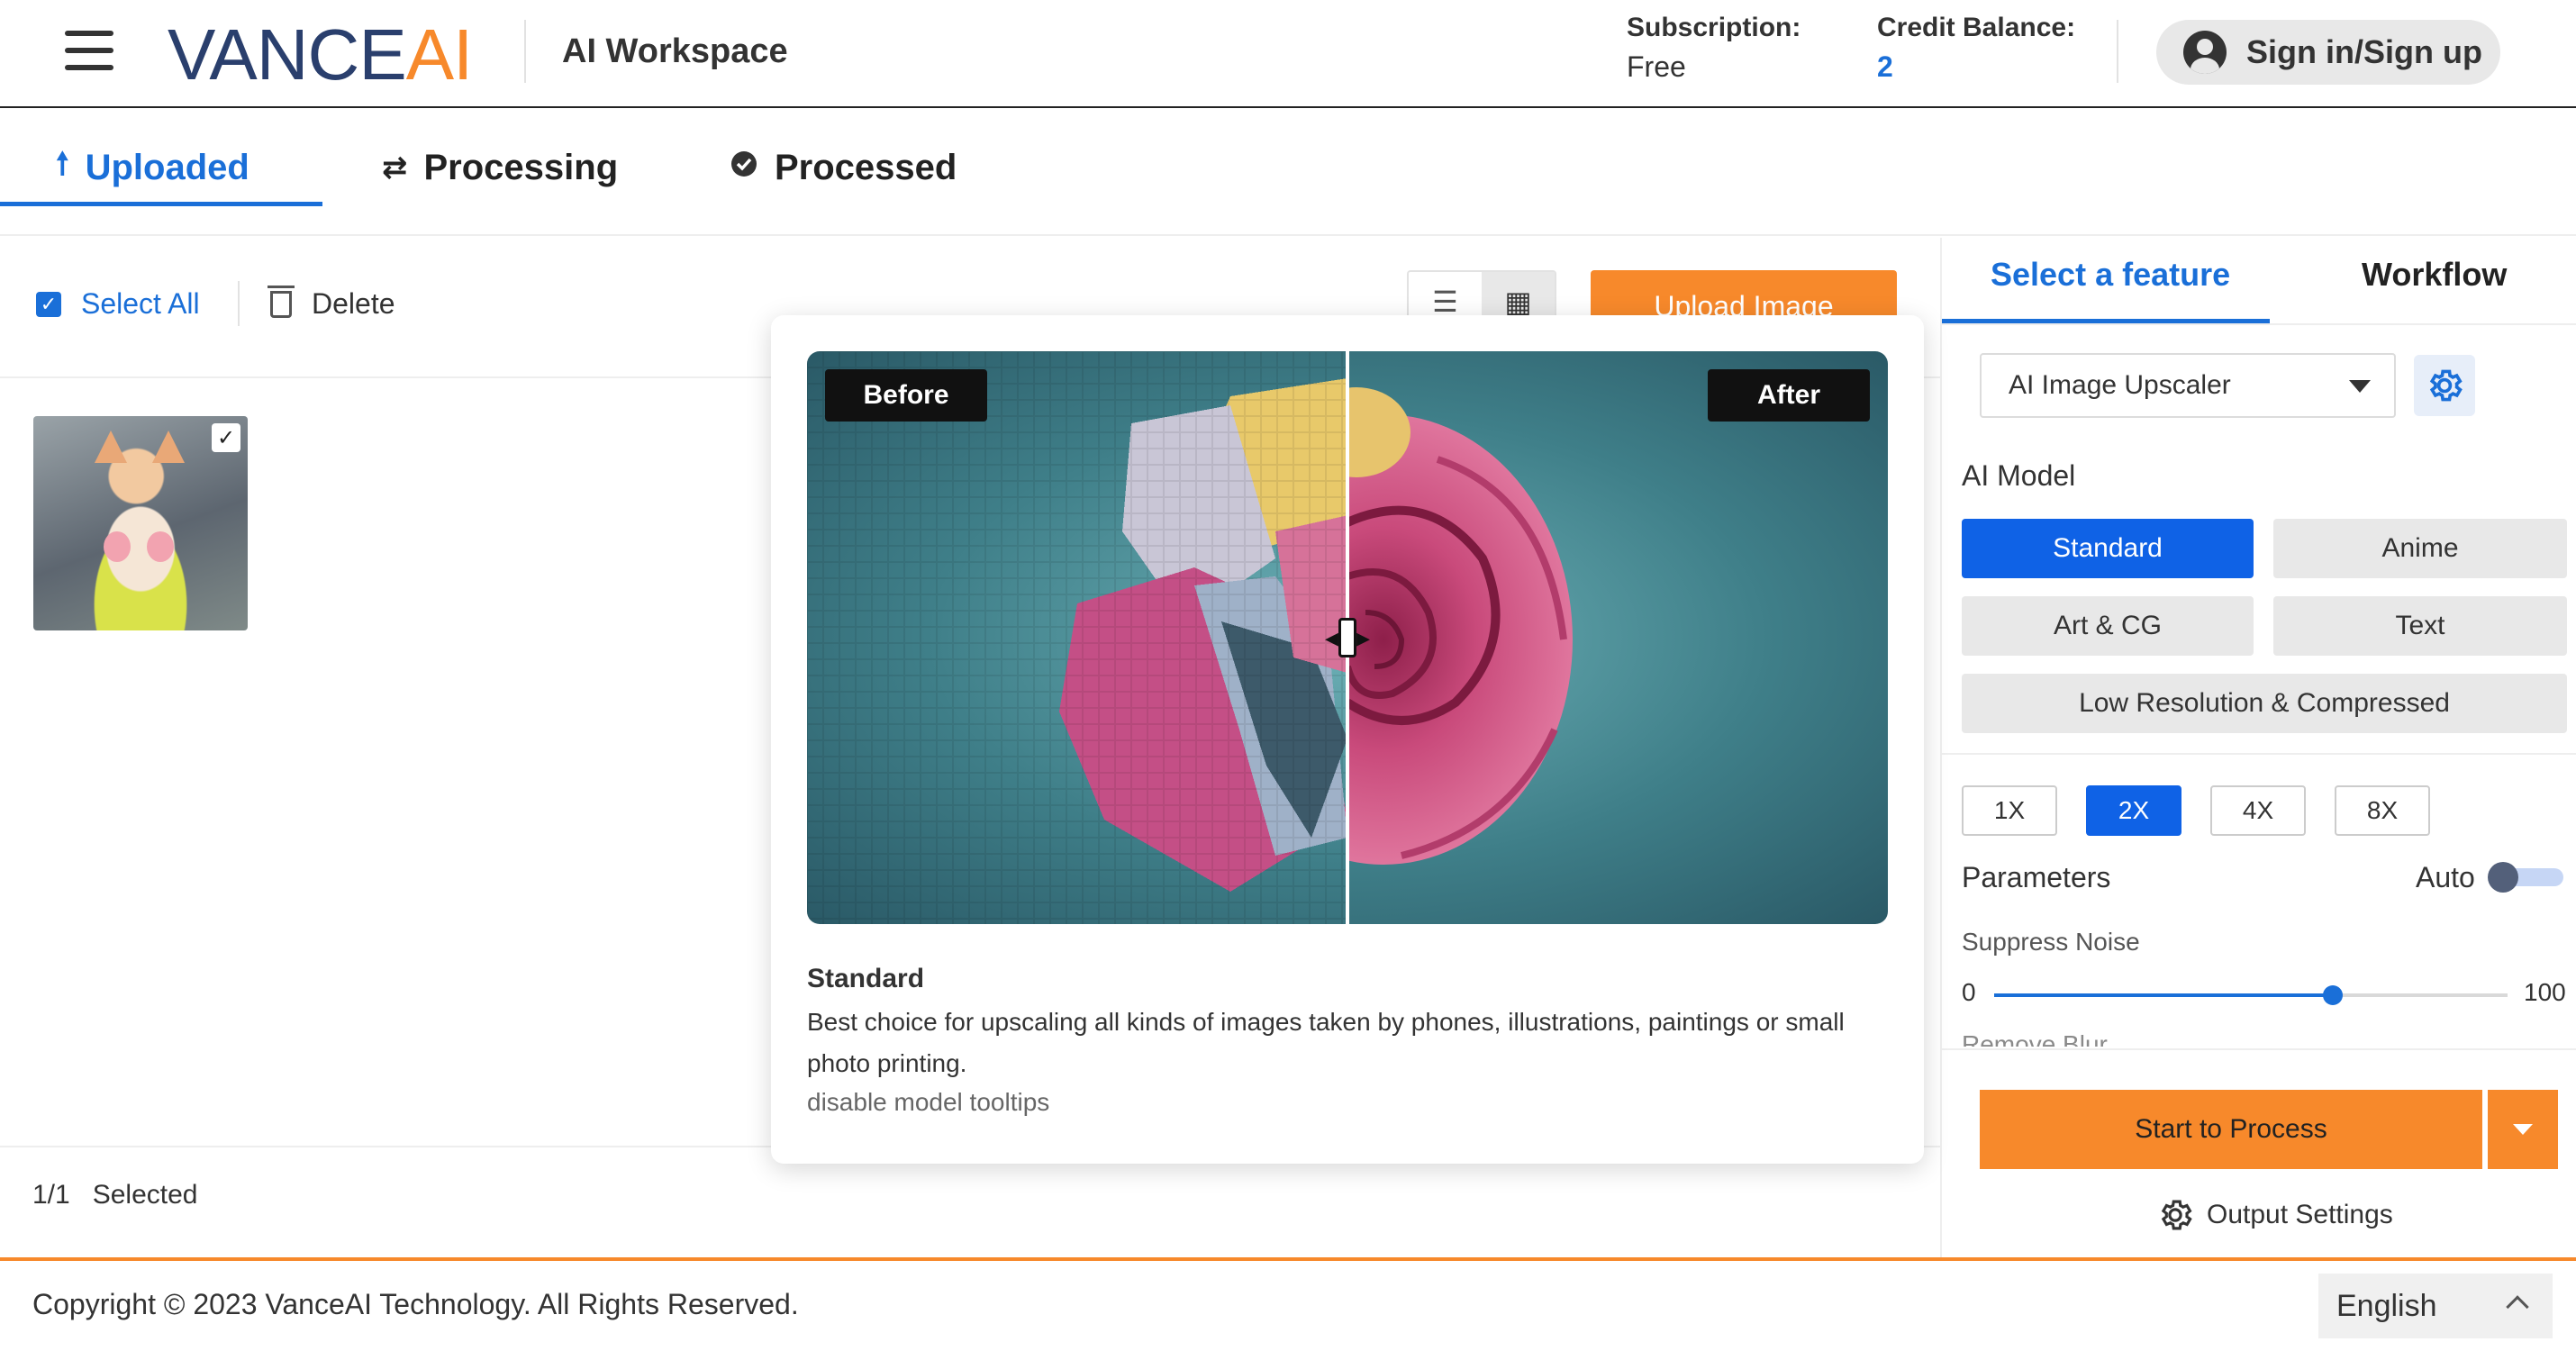  What do you see at coordinates (2258, 811) in the screenshot?
I see `scale-4x-button: 4X` at bounding box center [2258, 811].